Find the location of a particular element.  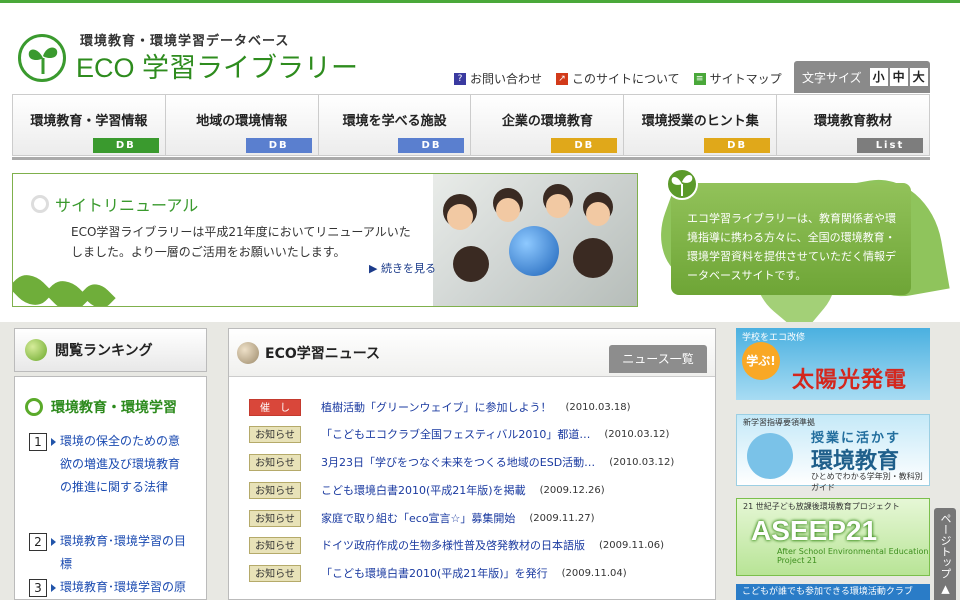

banner-title: 太陽光発電 is located at coordinates (850, 380).